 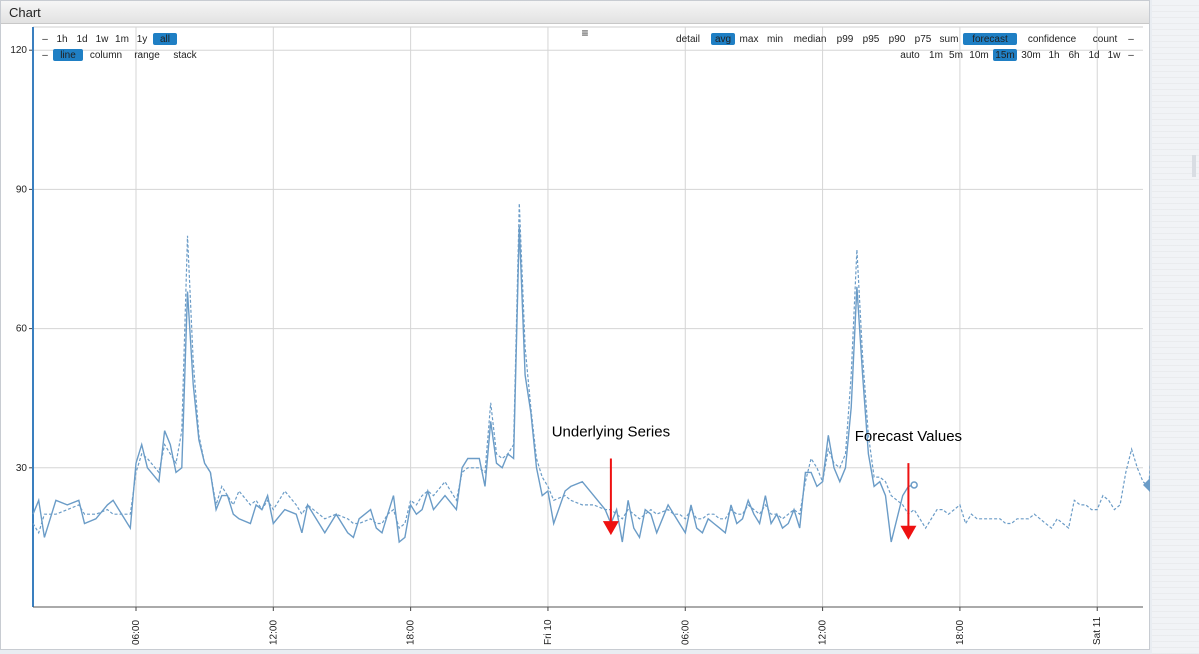 I want to click on control-label: min, so click(x=775, y=39).